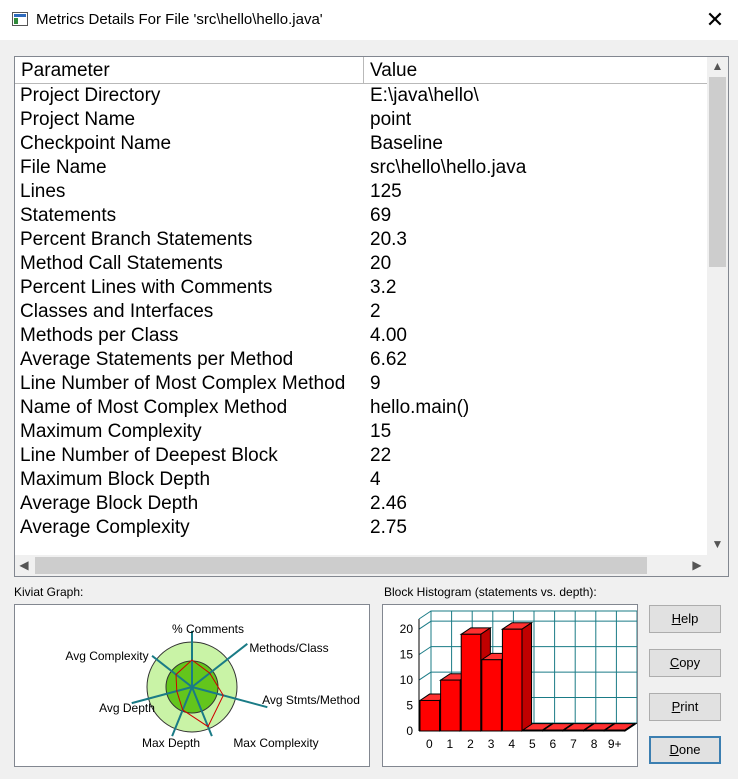  Describe the element at coordinates (424, 95) in the screenshot. I see `value-cell: E:\java\hello\` at that location.